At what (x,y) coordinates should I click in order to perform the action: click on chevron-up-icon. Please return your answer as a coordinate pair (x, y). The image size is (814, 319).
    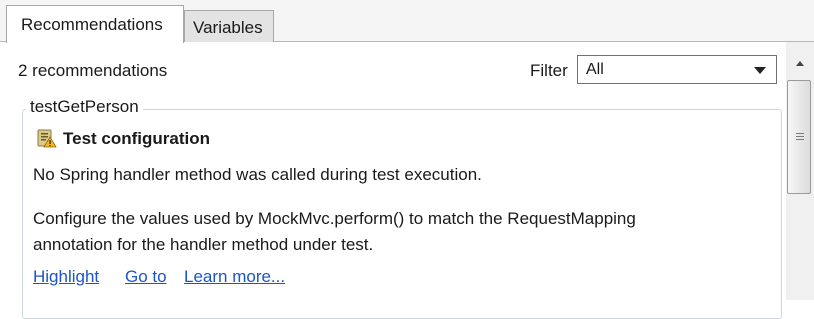
    Looking at the image, I should click on (800, 63).